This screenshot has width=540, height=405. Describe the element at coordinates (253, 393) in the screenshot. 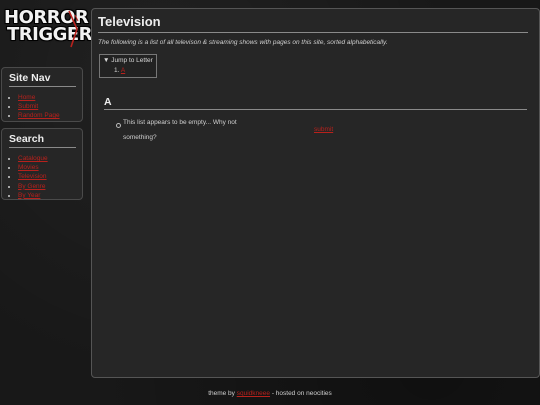

I see `footer-author-link: squidkneee` at that location.